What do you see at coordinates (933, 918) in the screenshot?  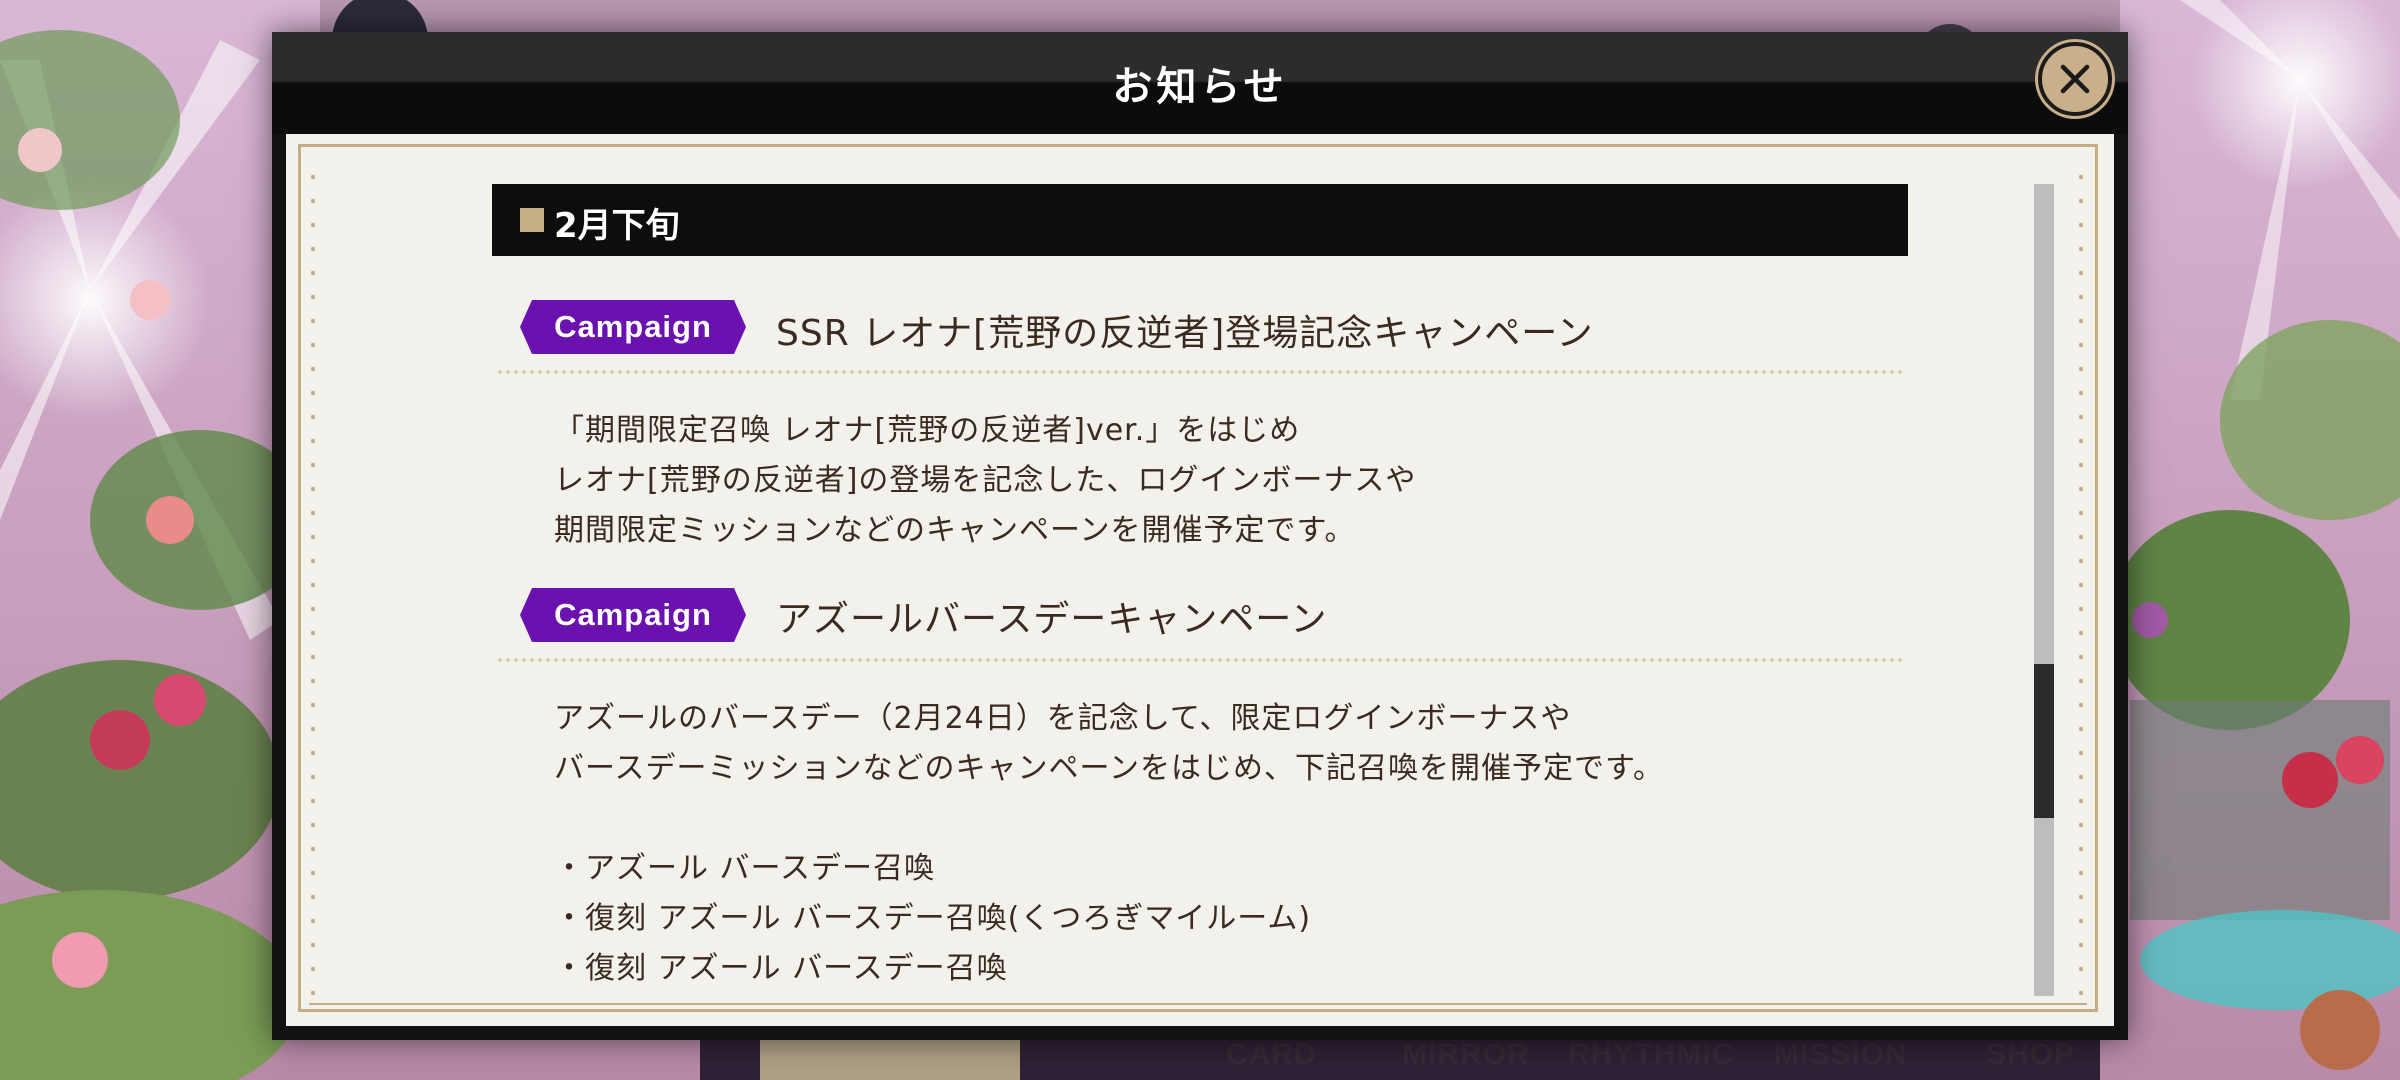 I see `list-item: ・復刻 アズール バースデー召喚(くつろぎマイルーム)` at bounding box center [933, 918].